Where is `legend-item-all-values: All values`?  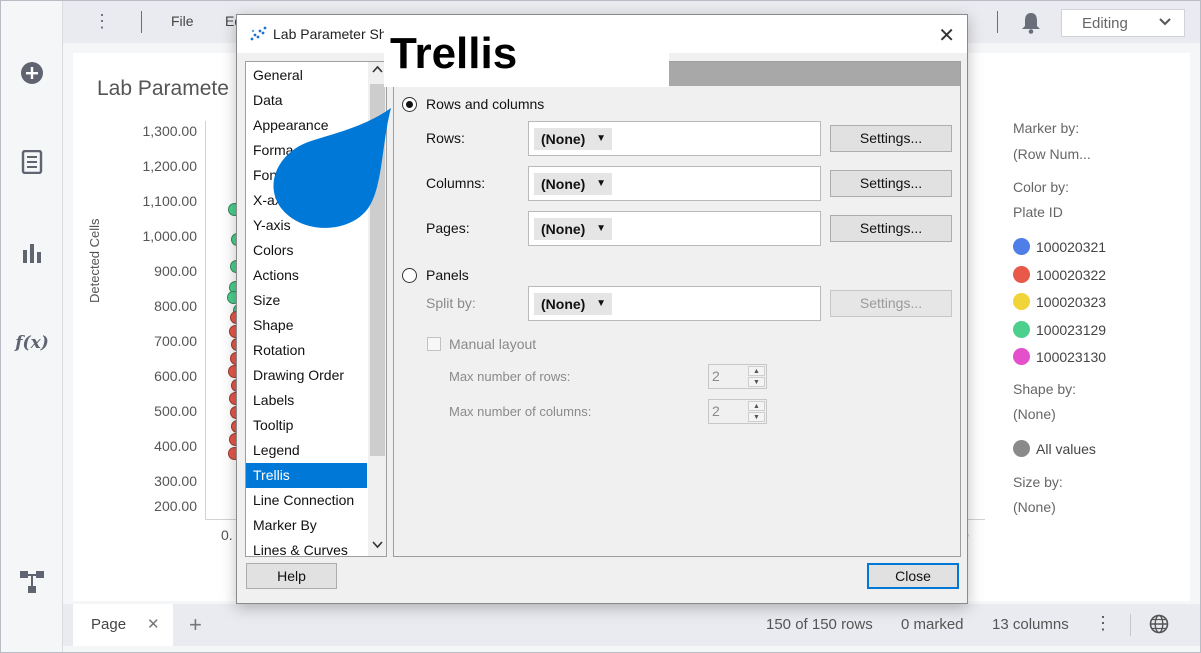
legend-item-all-values: All values is located at coordinates (1054, 448).